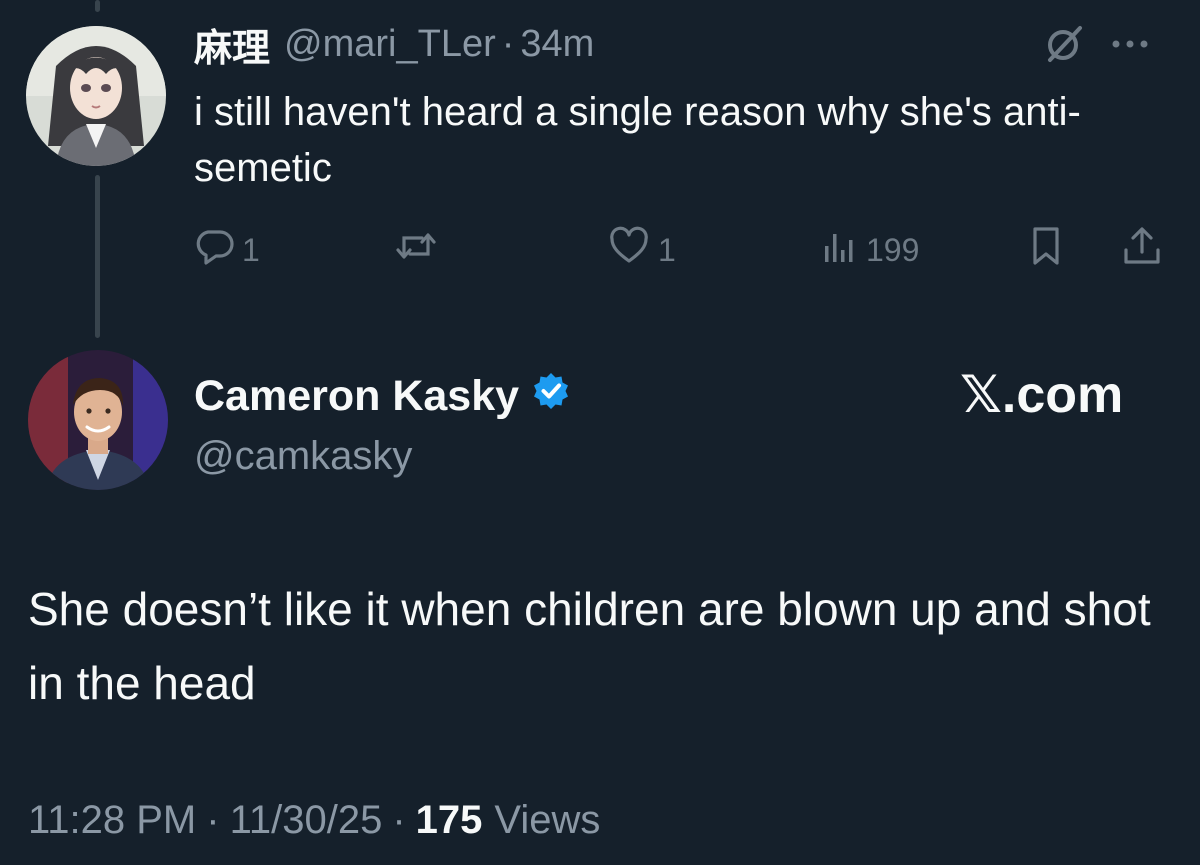 The image size is (1200, 865). Describe the element at coordinates (1130, 46) in the screenshot. I see `more-icon` at that location.